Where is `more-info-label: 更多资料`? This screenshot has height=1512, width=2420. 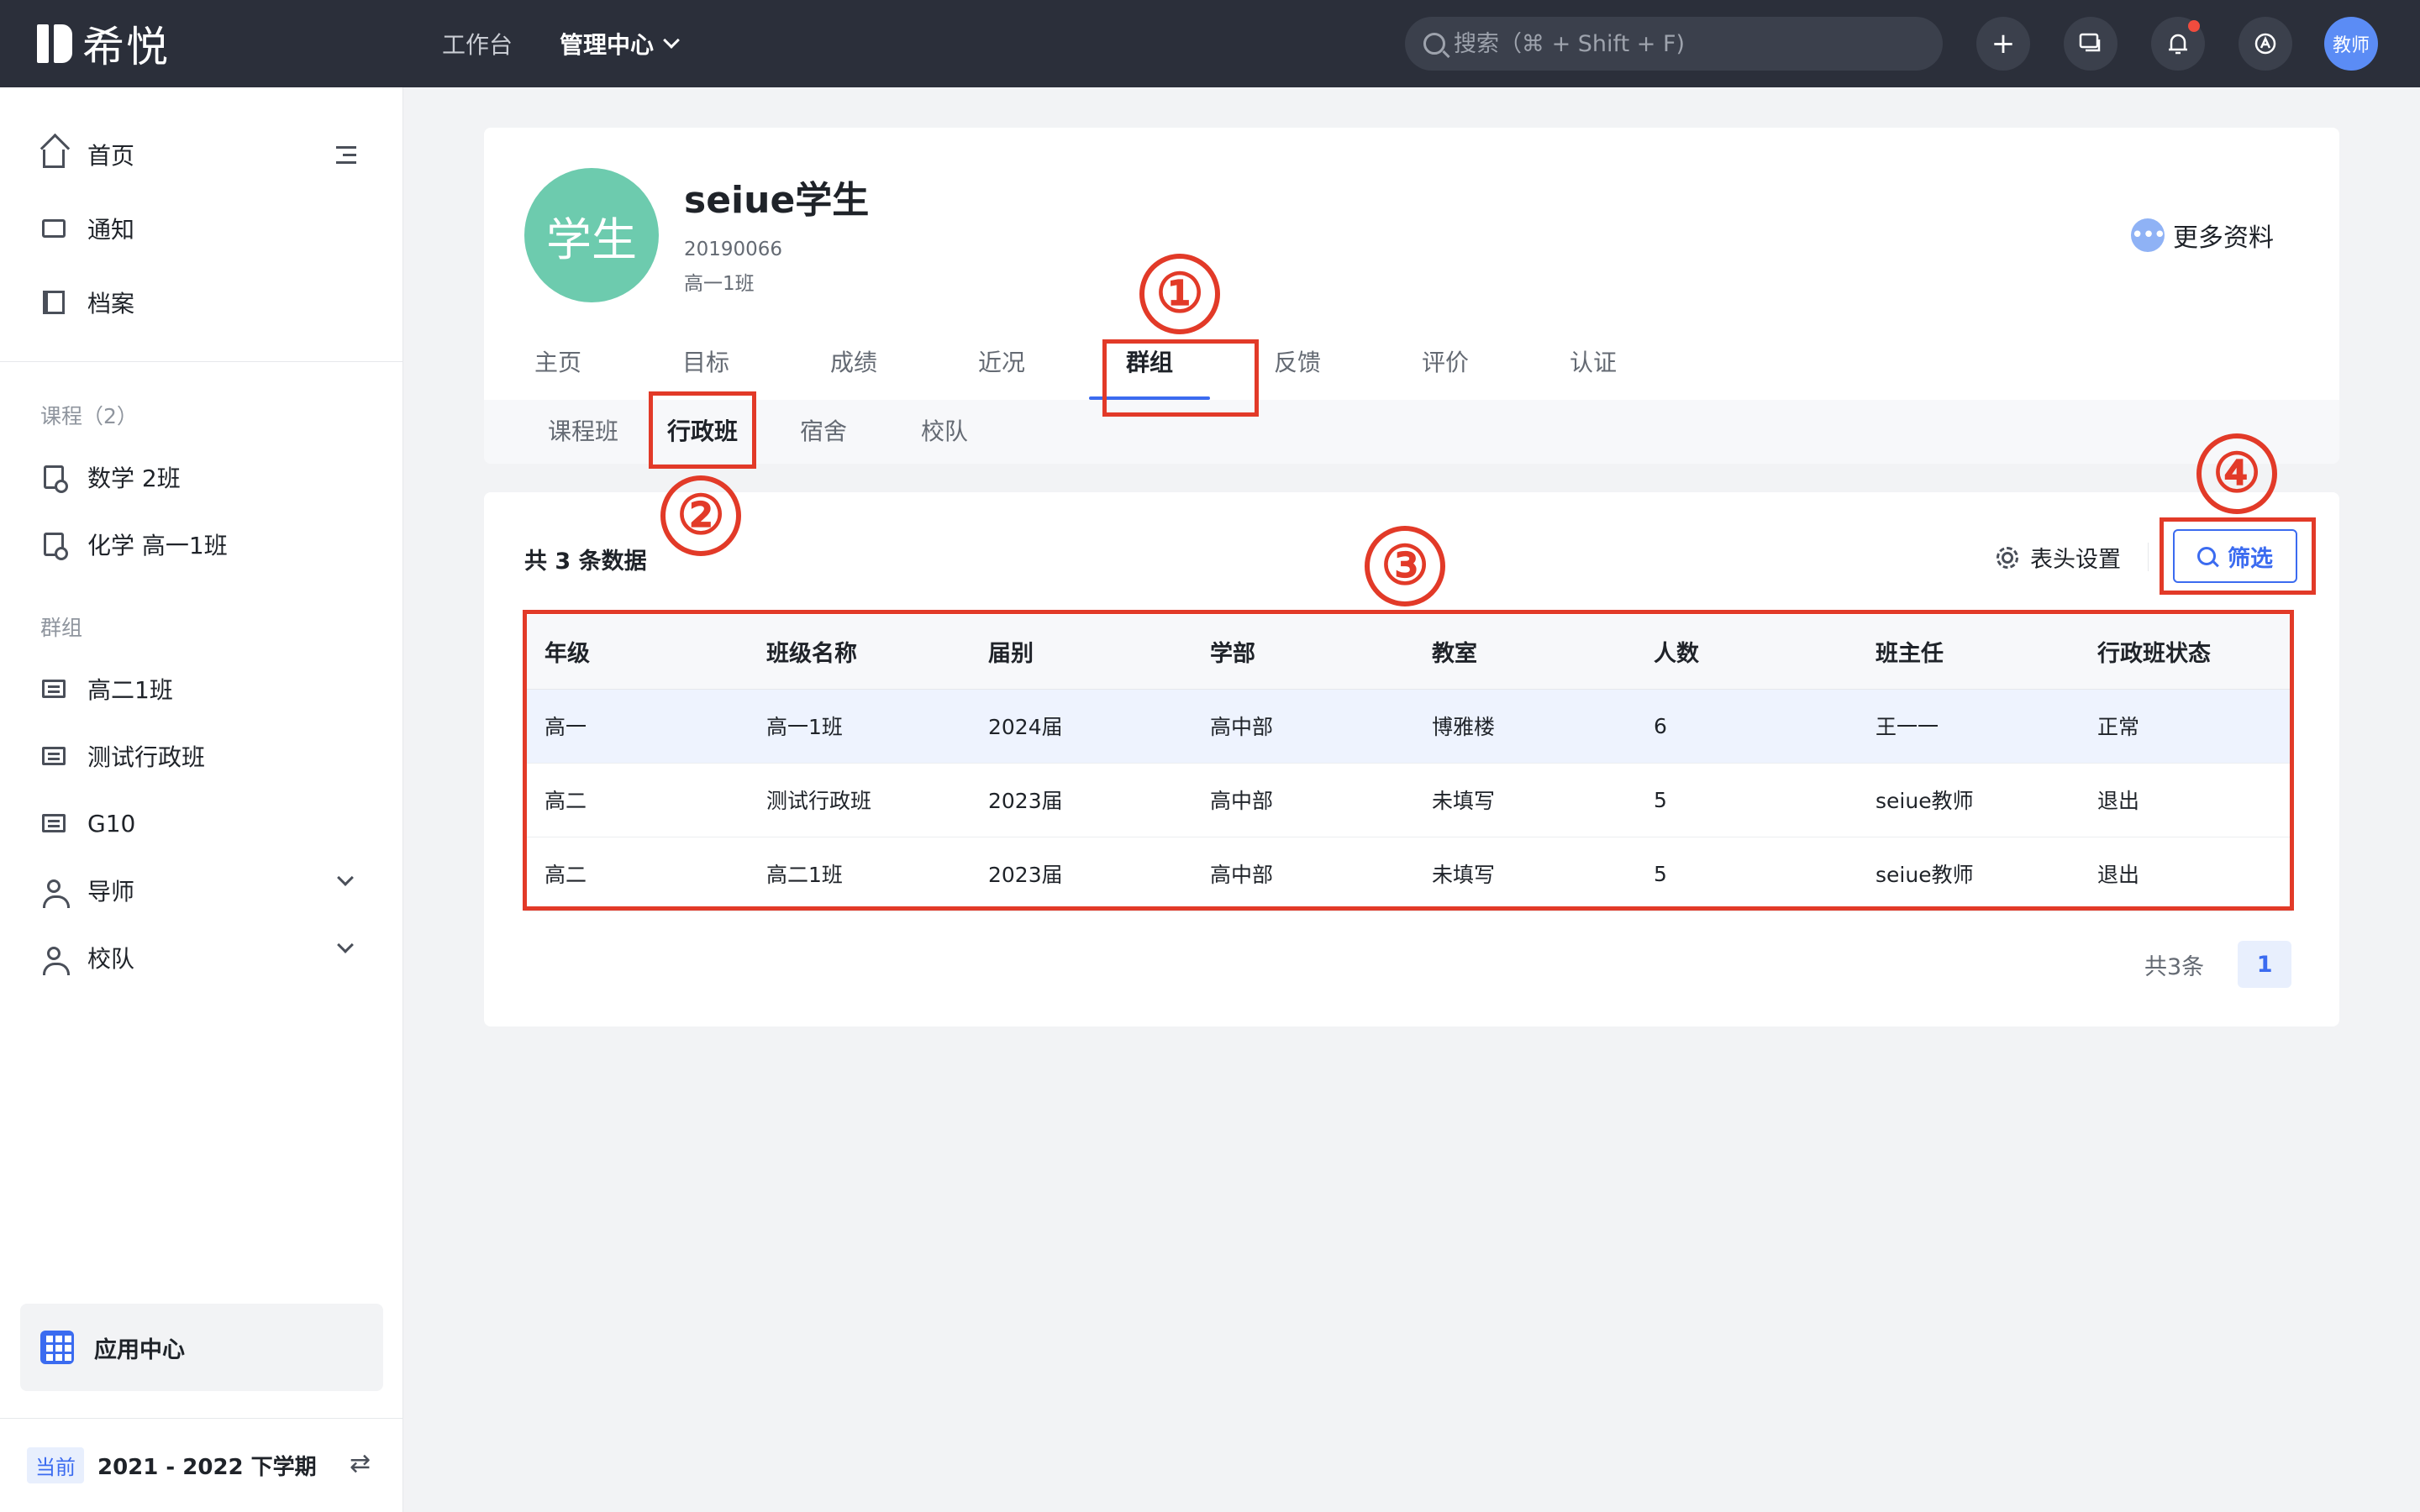
more-info-label: 更多资料 is located at coordinates (2223, 238).